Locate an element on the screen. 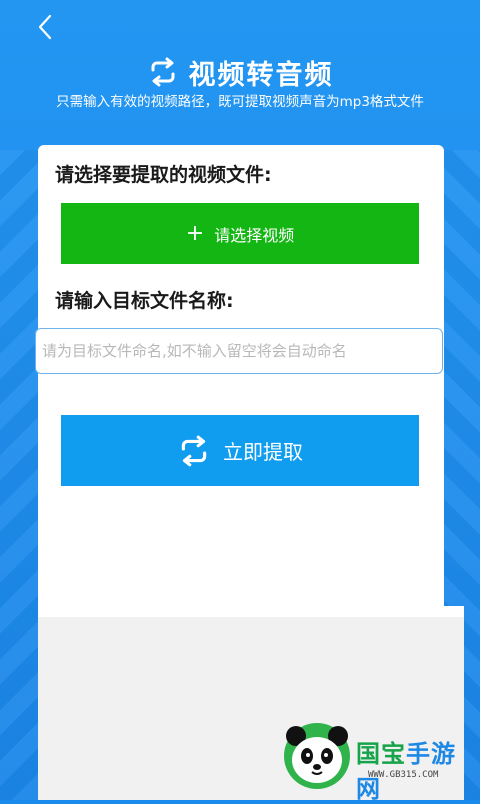 This screenshot has height=804, width=480. back-button is located at coordinates (45, 27).